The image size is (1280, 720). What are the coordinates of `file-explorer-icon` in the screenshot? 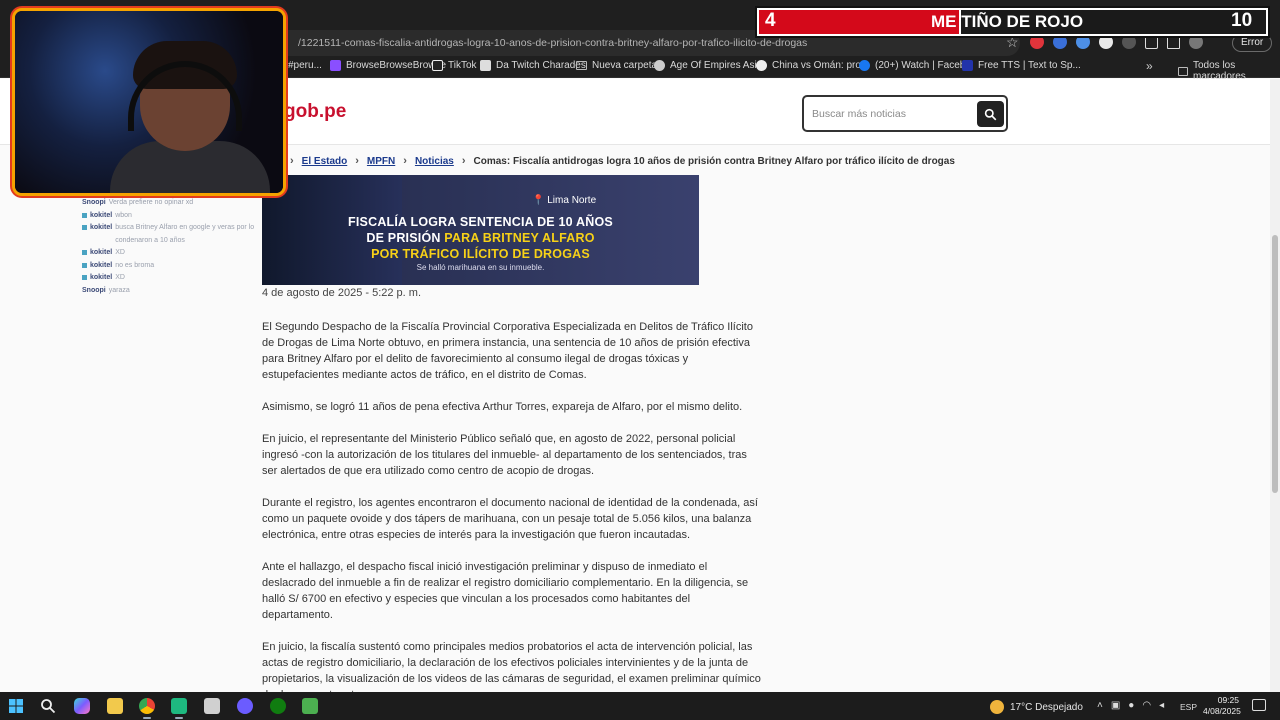 It's located at (115, 706).